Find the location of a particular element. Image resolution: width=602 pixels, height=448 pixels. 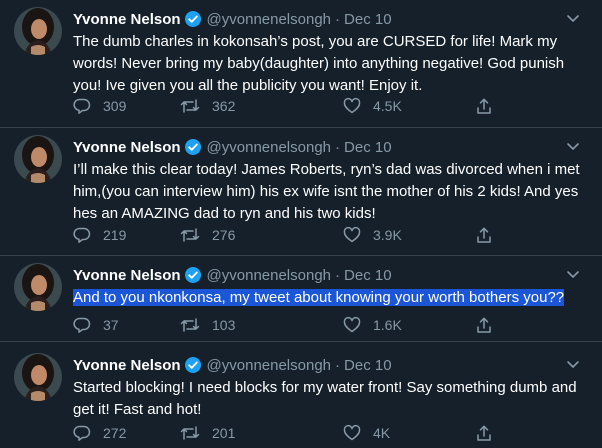

tweet-actions: 309 362 4.5K is located at coordinates (293, 106).